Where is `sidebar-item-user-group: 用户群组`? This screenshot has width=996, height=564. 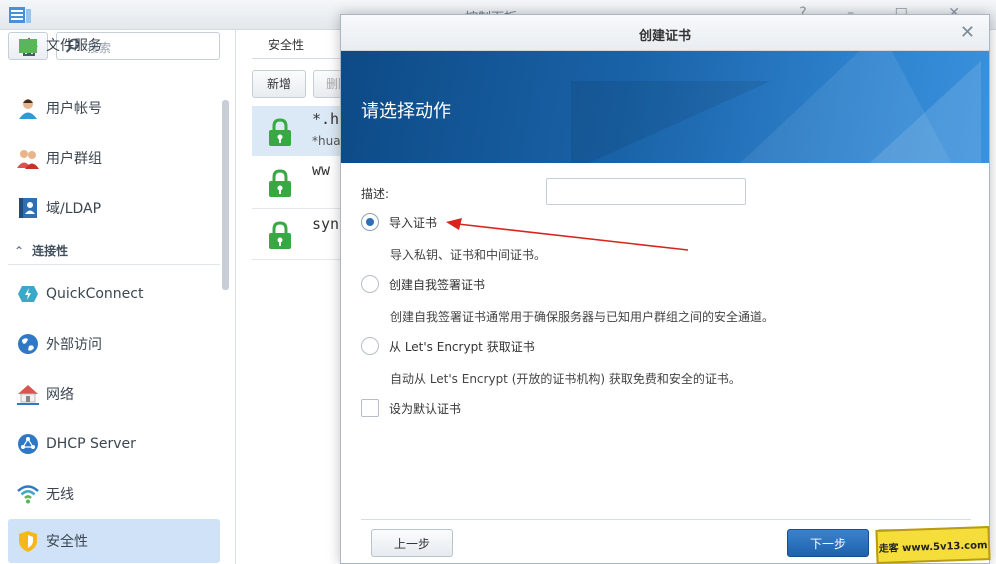
sidebar-item-user-group: 用户群组 is located at coordinates (114, 158).